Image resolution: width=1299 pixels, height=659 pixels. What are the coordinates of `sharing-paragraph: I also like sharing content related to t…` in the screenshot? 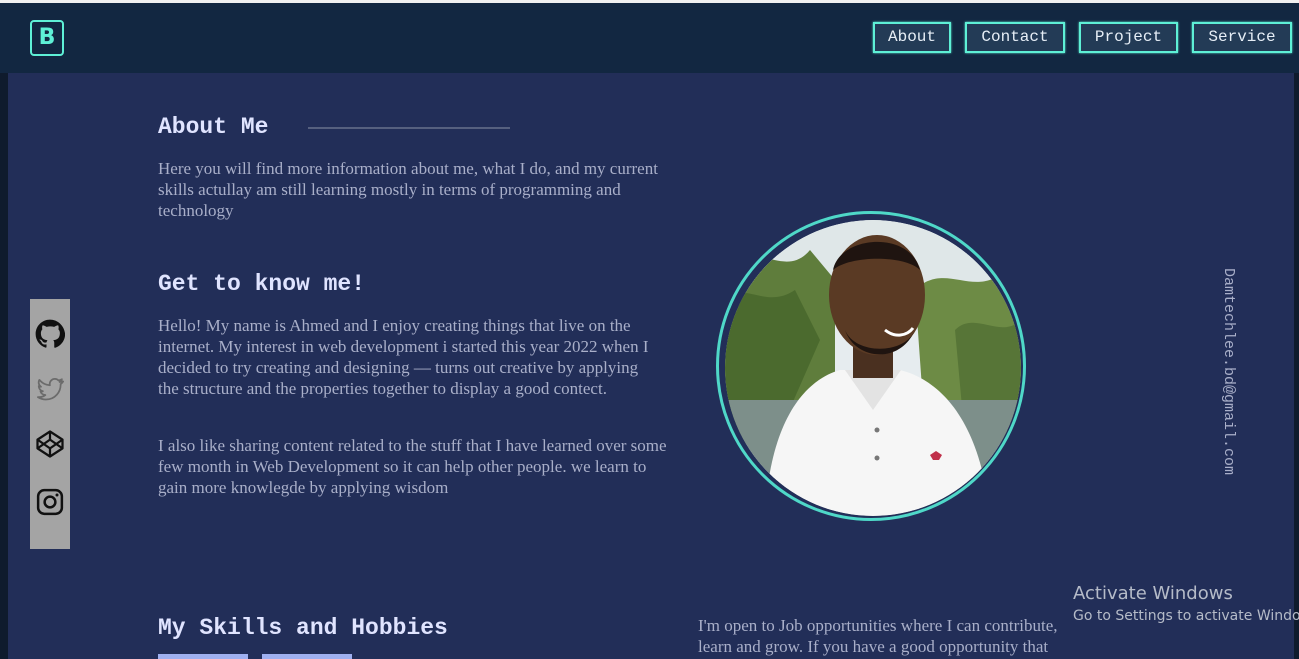 It's located at (412, 466).